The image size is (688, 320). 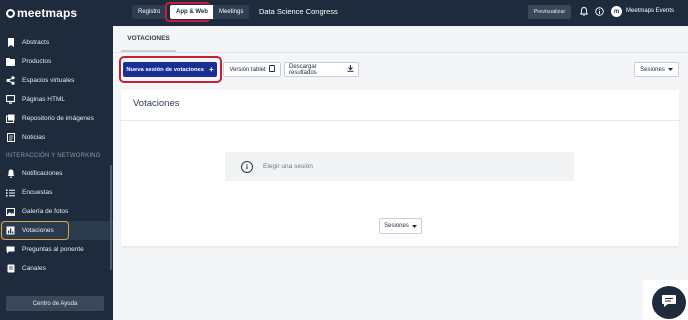 What do you see at coordinates (45, 211) in the screenshot?
I see `sidebar-item-label: Galería de fotos` at bounding box center [45, 211].